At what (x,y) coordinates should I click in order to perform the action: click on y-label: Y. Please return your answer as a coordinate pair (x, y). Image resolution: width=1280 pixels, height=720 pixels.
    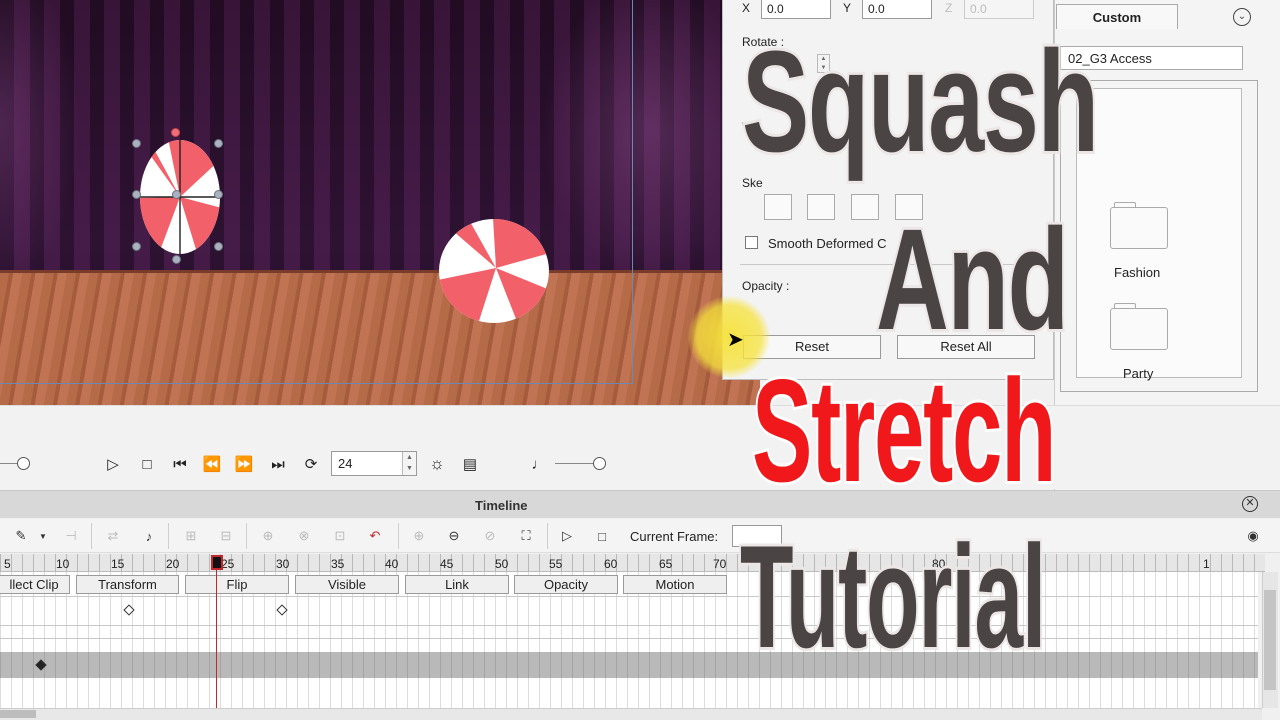
    Looking at the image, I should click on (847, 8).